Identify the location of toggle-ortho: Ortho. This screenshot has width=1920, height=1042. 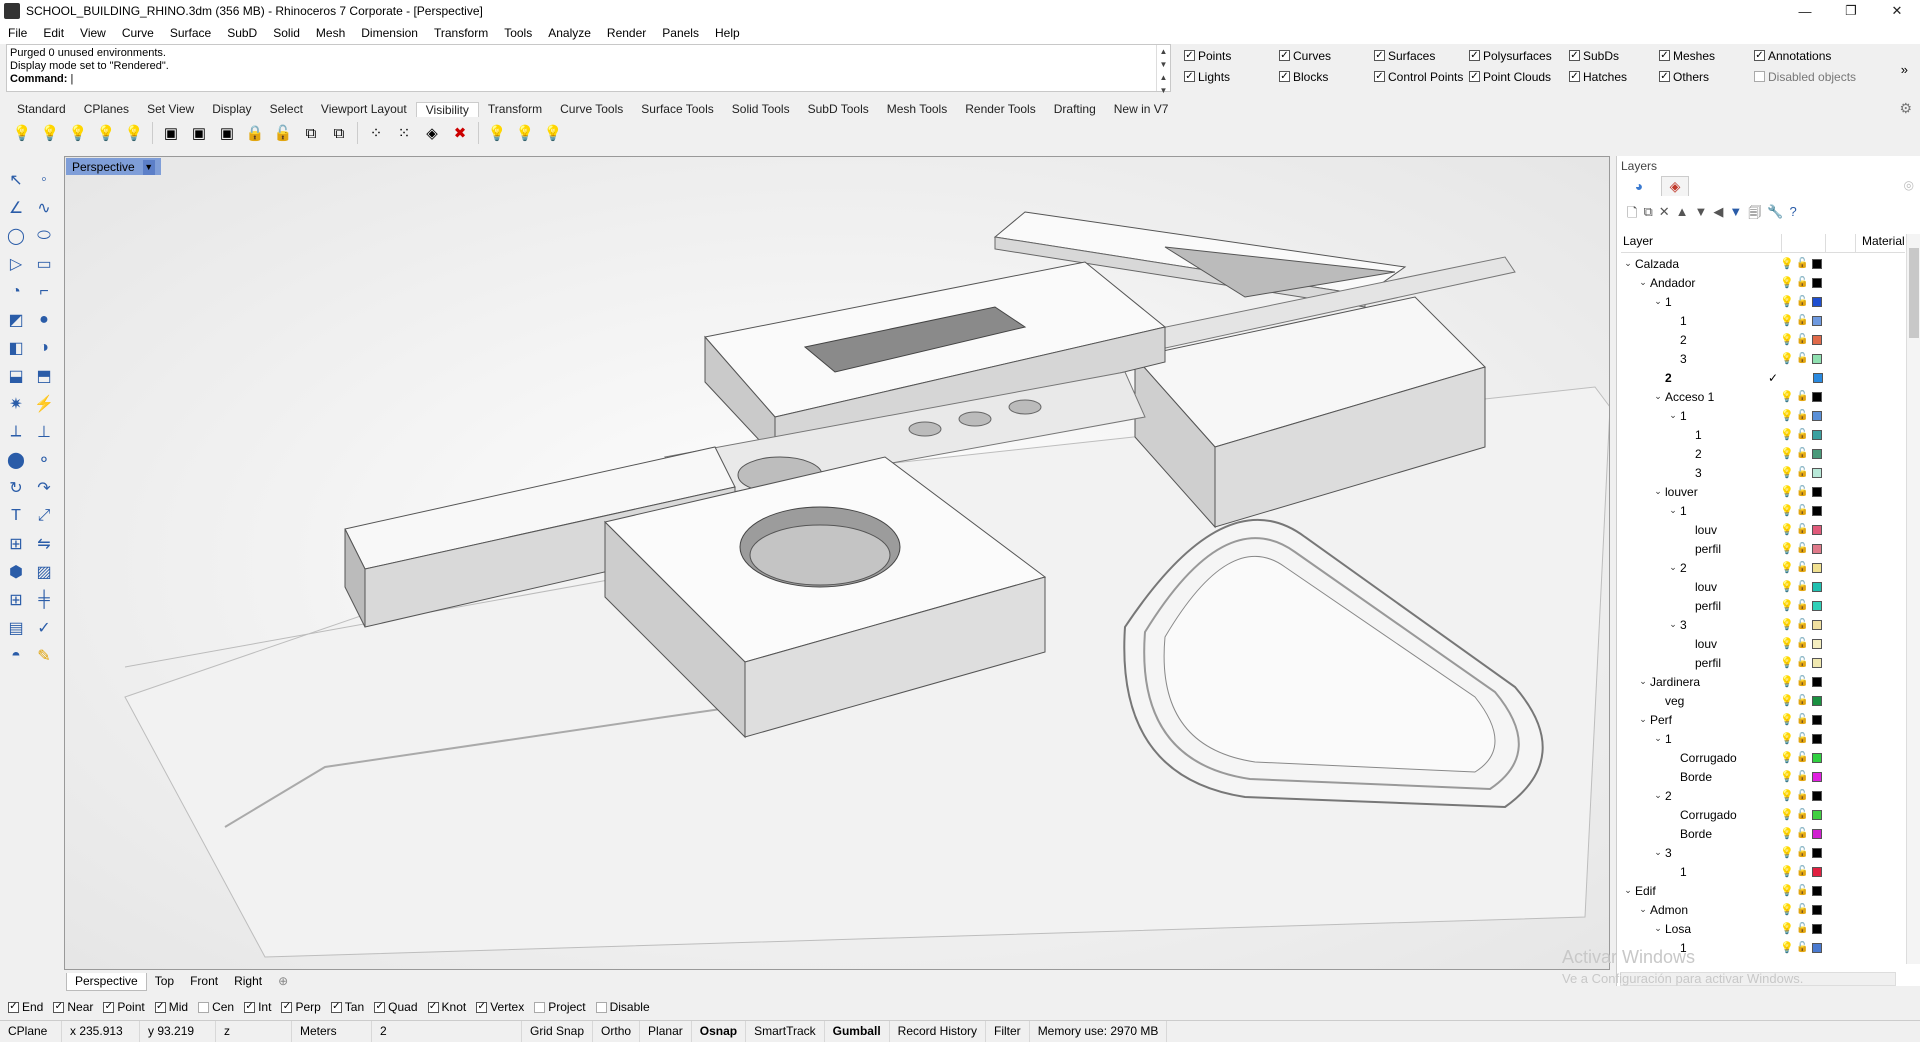
(617, 1031).